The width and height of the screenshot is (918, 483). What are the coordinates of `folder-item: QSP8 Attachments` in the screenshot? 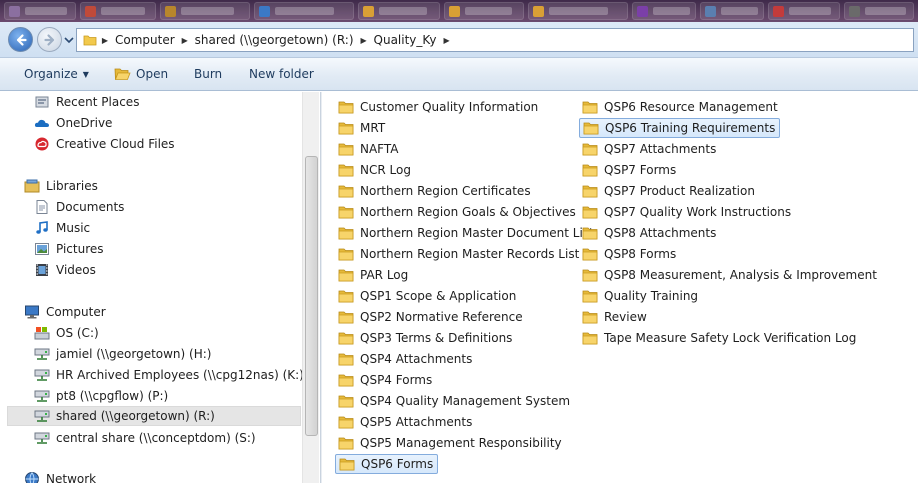 It's located at (649, 233).